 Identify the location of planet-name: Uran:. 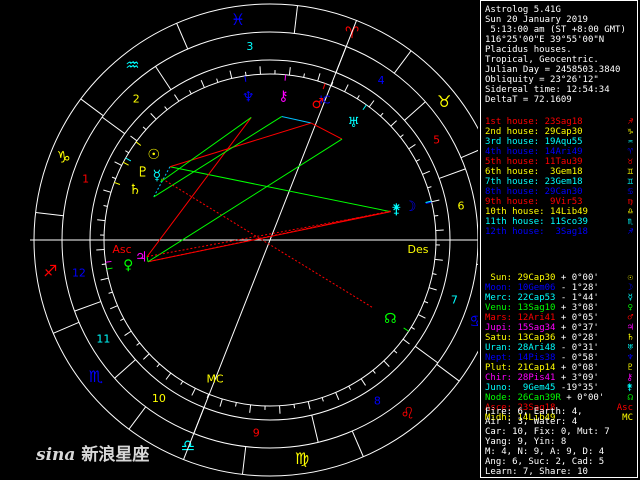
(499, 348).